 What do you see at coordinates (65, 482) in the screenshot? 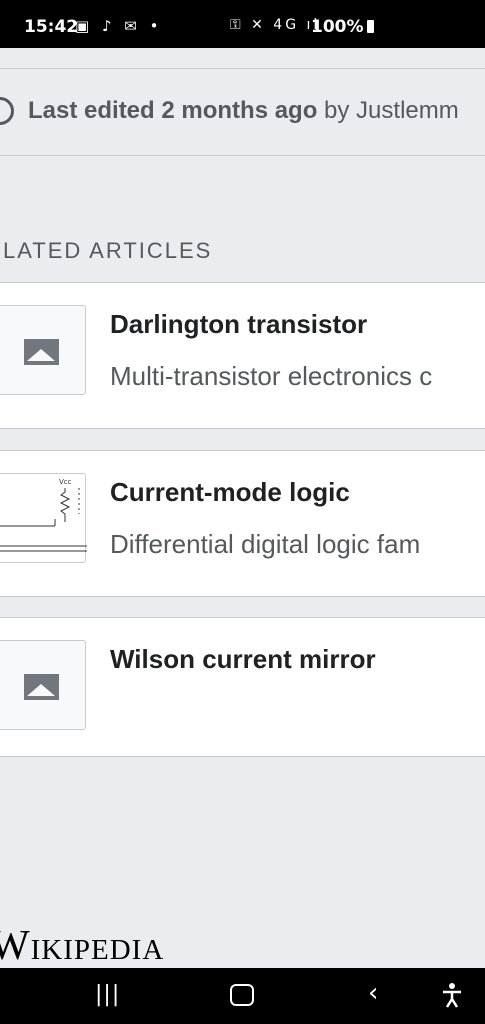
I see `svg-text: Vcc` at bounding box center [65, 482].